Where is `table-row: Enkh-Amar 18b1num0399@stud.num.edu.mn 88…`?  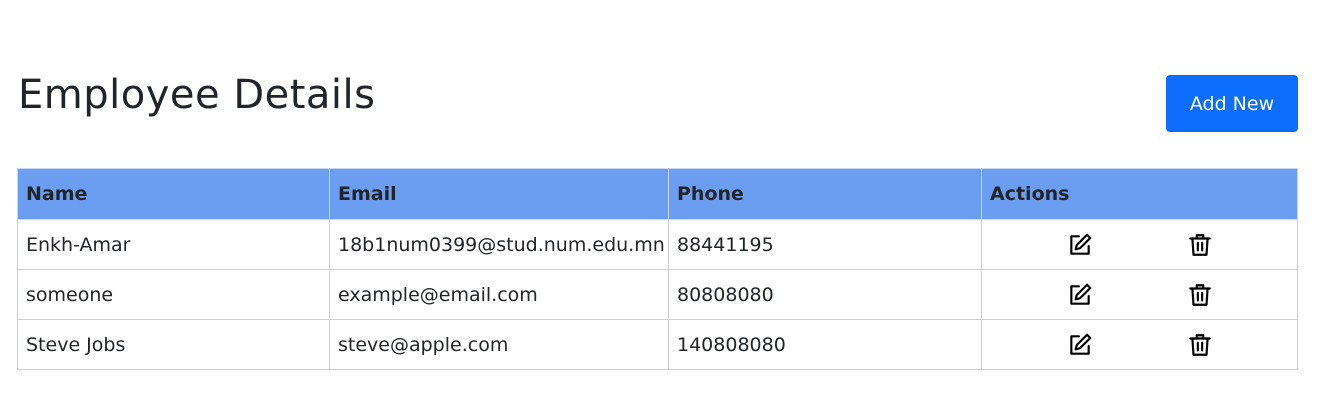
table-row: Enkh-Amar 18b1num0399@stud.num.edu.mn 88… is located at coordinates (657, 244).